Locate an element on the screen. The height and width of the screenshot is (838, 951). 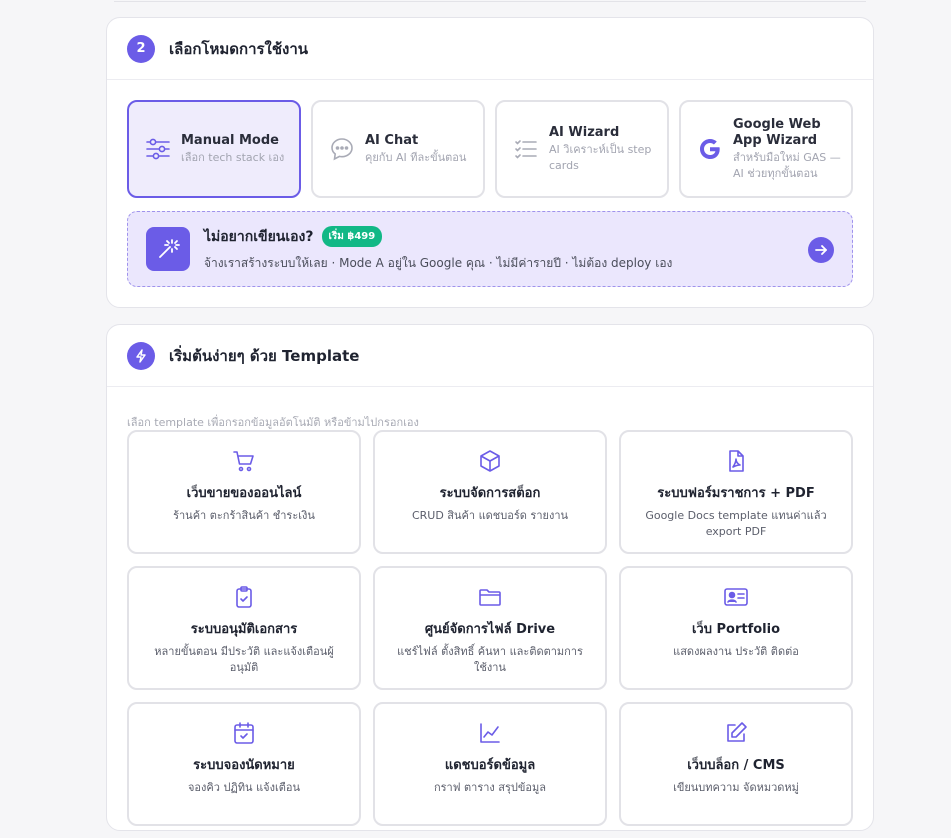
template-description: จองคิว ปฏิทิน แจ้งเตือน is located at coordinates (244, 787).